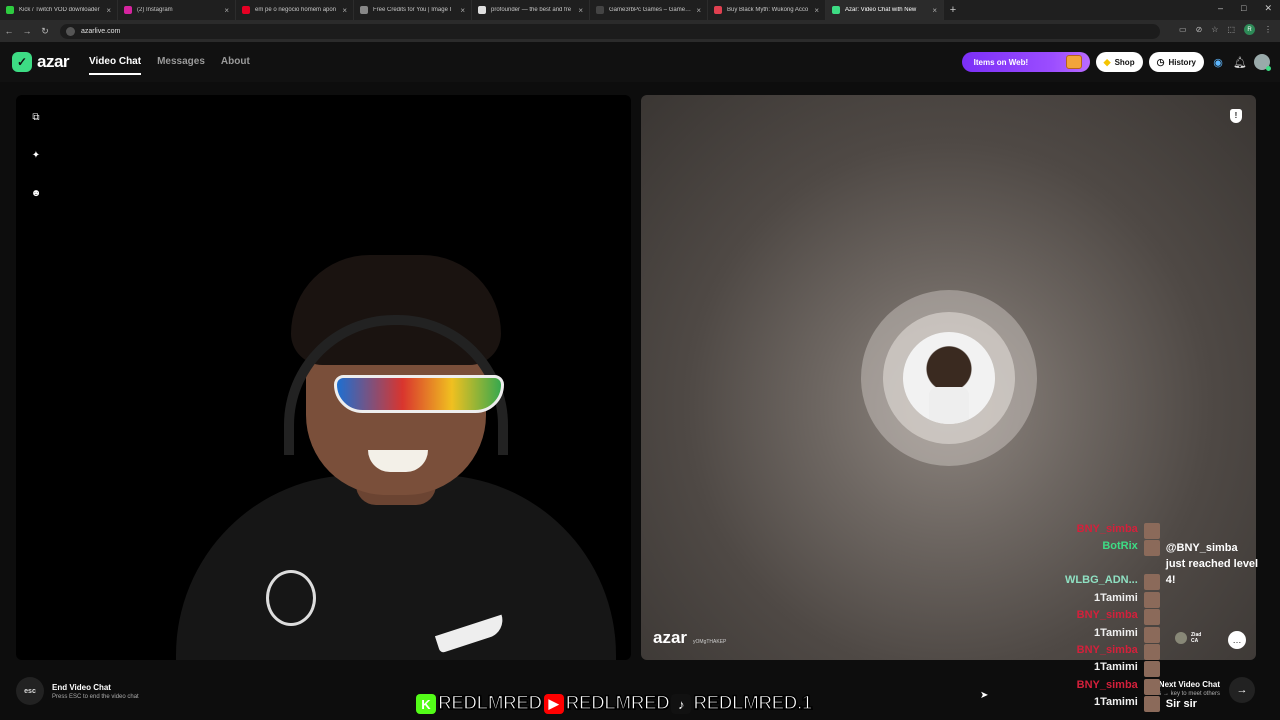 The width and height of the screenshot is (1280, 720). Describe the element at coordinates (1262, 62) in the screenshot. I see `user-avatar` at that location.